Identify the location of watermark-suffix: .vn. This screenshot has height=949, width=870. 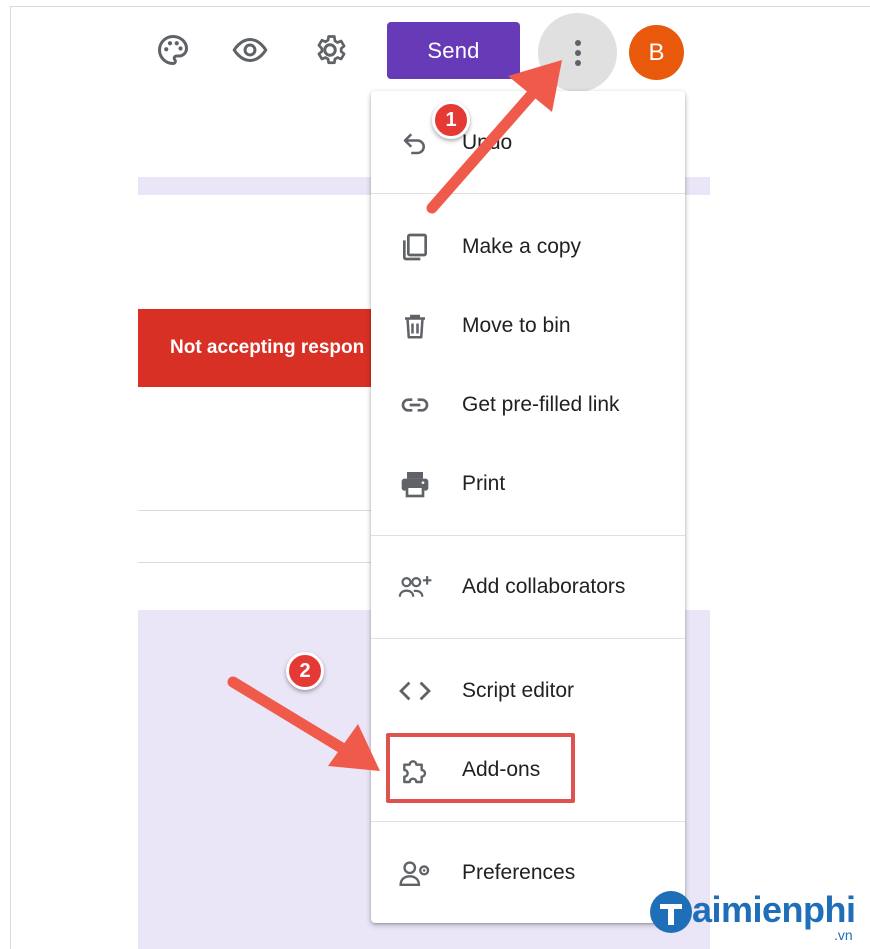
(843, 935).